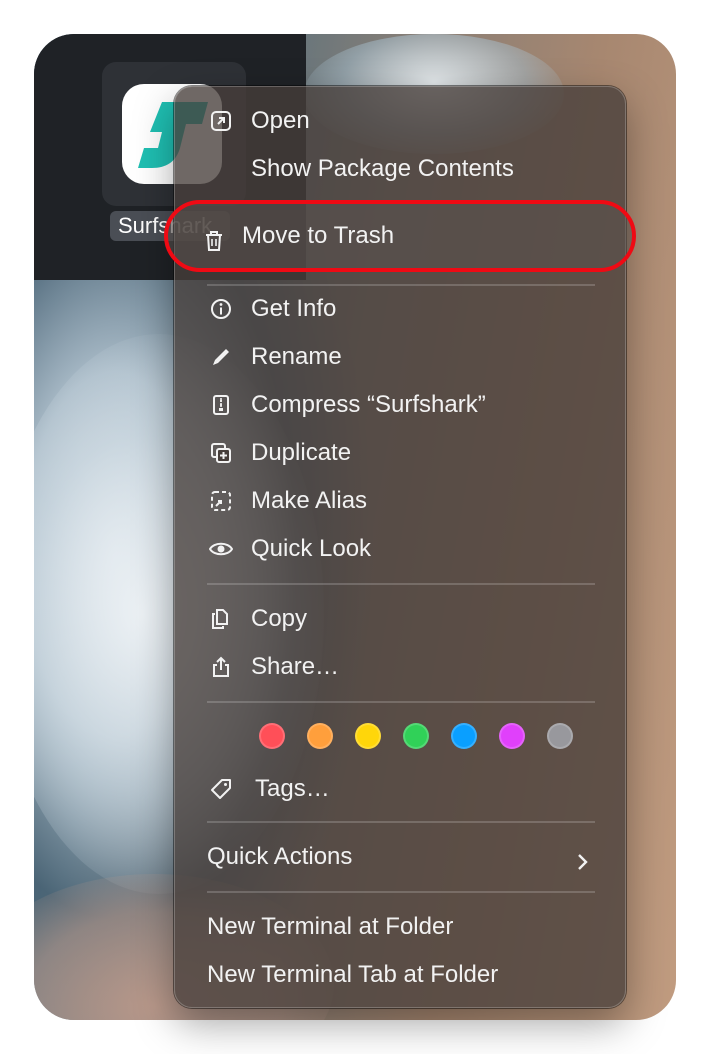 This screenshot has width=710, height=1054. Describe the element at coordinates (464, 736) in the screenshot. I see `tag-blue-dot` at that location.